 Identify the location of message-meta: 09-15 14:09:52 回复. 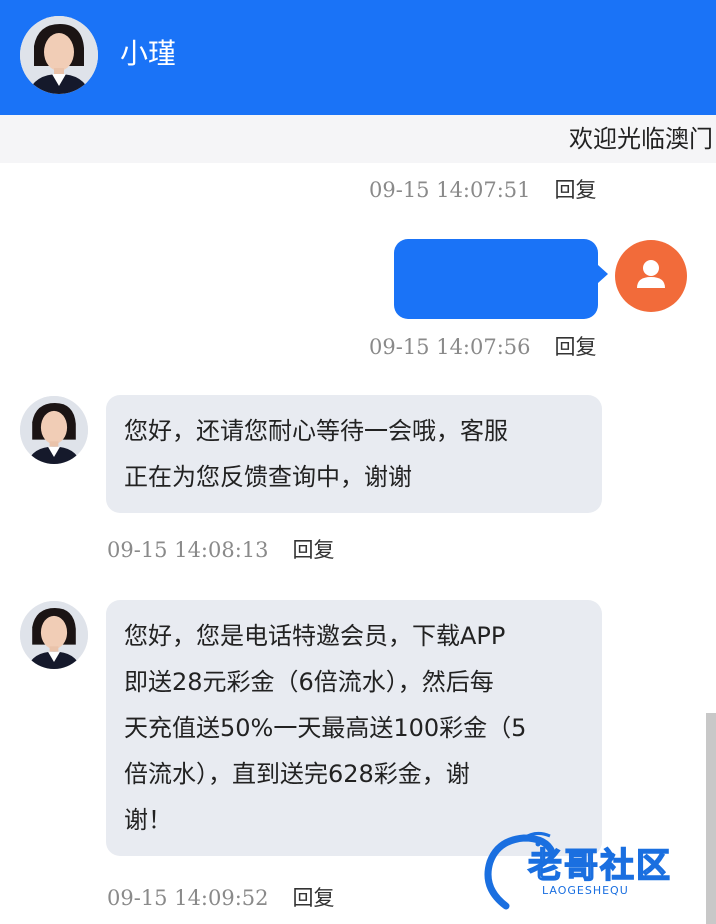
(221, 898).